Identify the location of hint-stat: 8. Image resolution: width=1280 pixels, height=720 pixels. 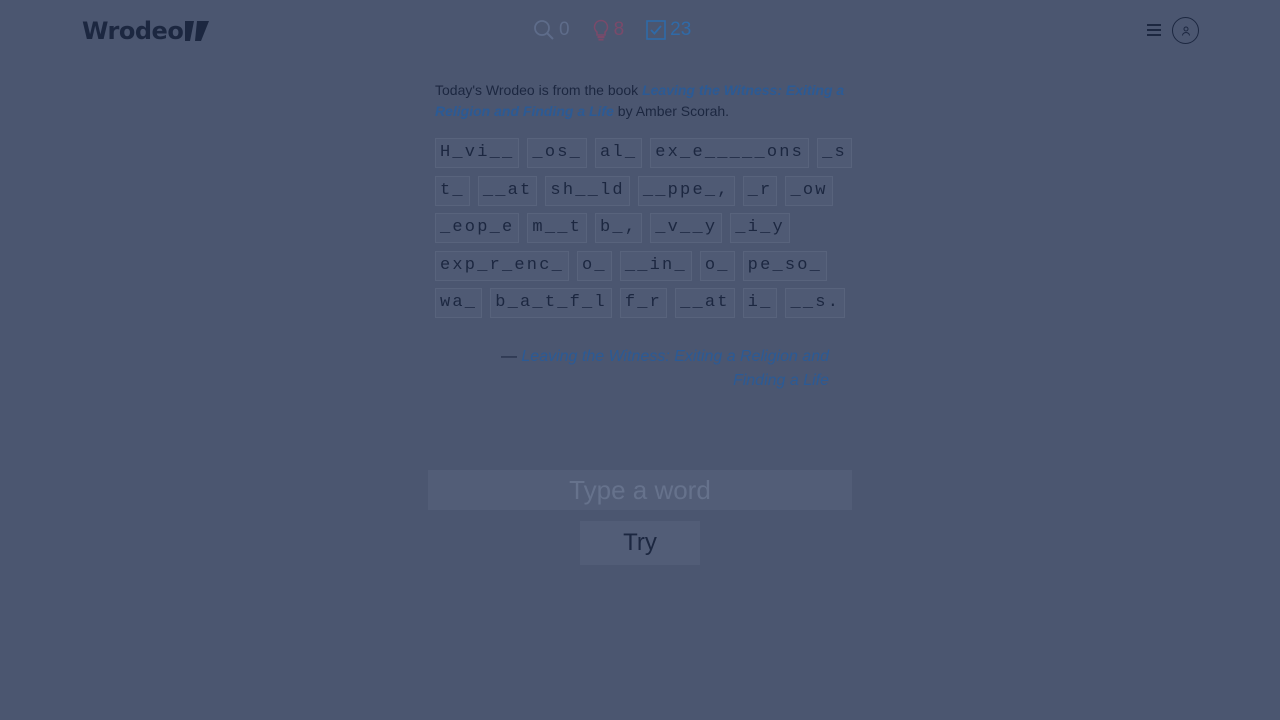
(608, 30).